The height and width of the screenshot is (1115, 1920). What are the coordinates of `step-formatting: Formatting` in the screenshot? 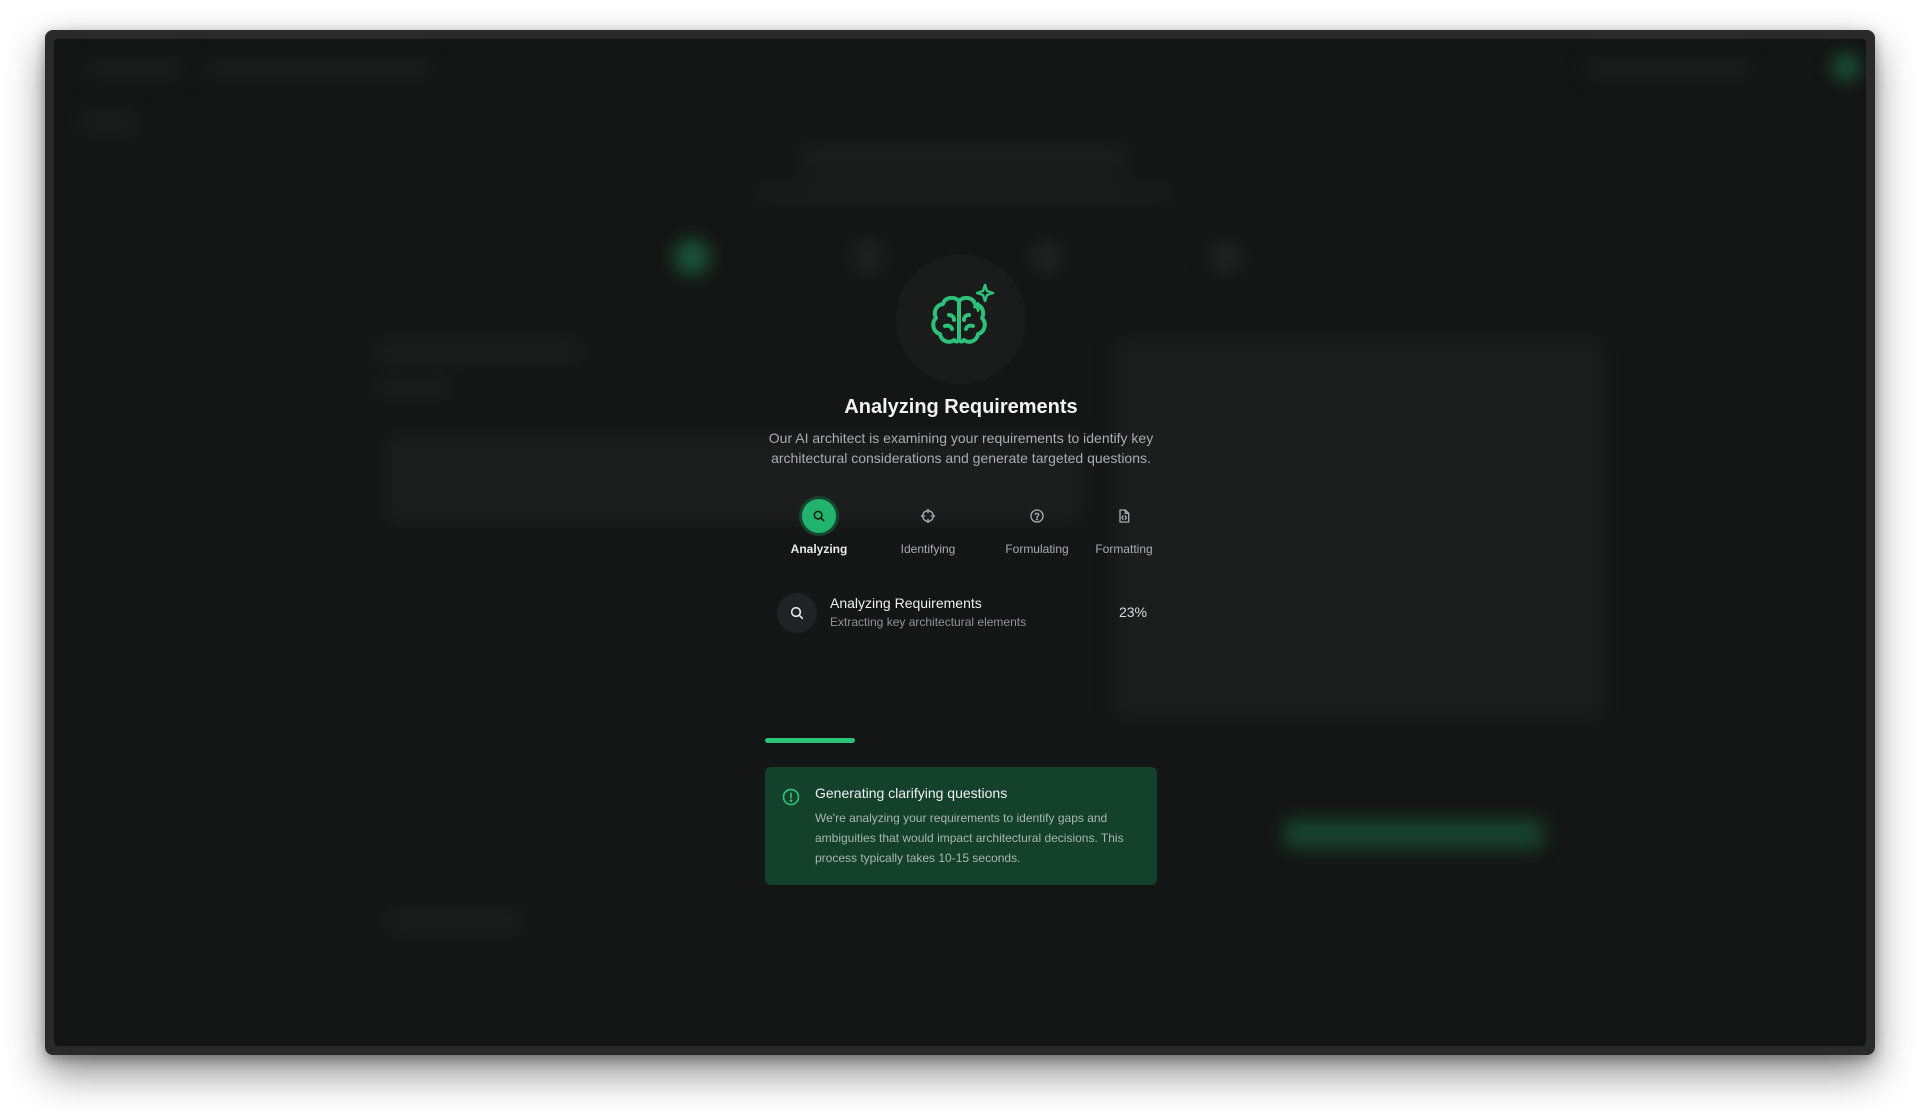 It's located at (1124, 527).